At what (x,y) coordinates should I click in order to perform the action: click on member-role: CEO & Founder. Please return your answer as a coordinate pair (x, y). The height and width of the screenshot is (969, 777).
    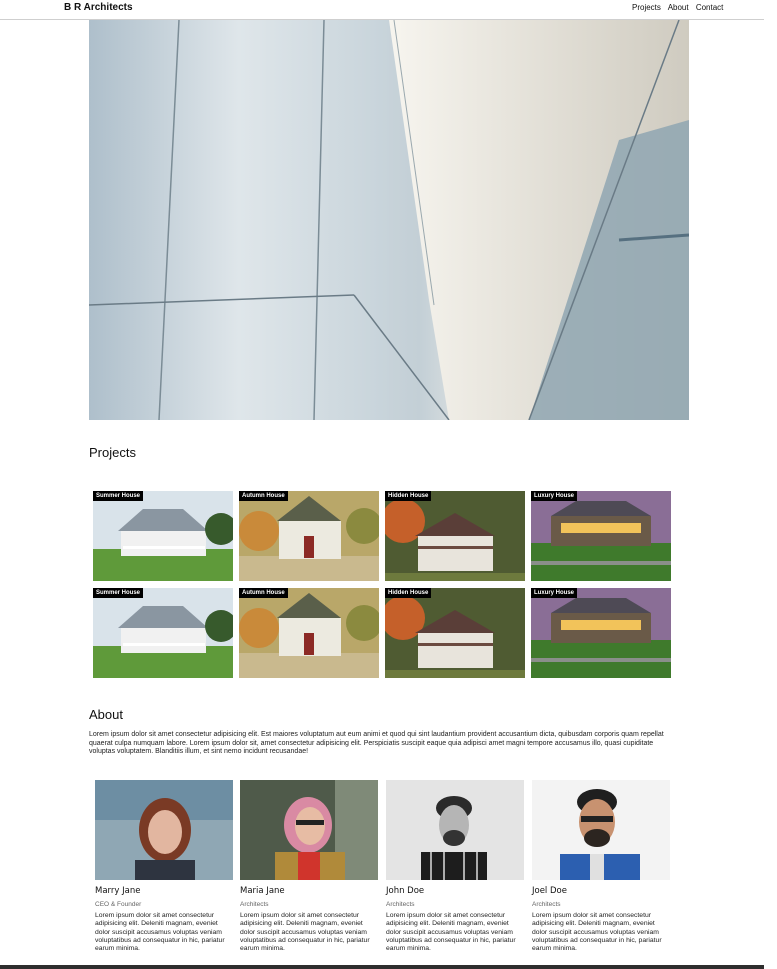
    Looking at the image, I should click on (118, 904).